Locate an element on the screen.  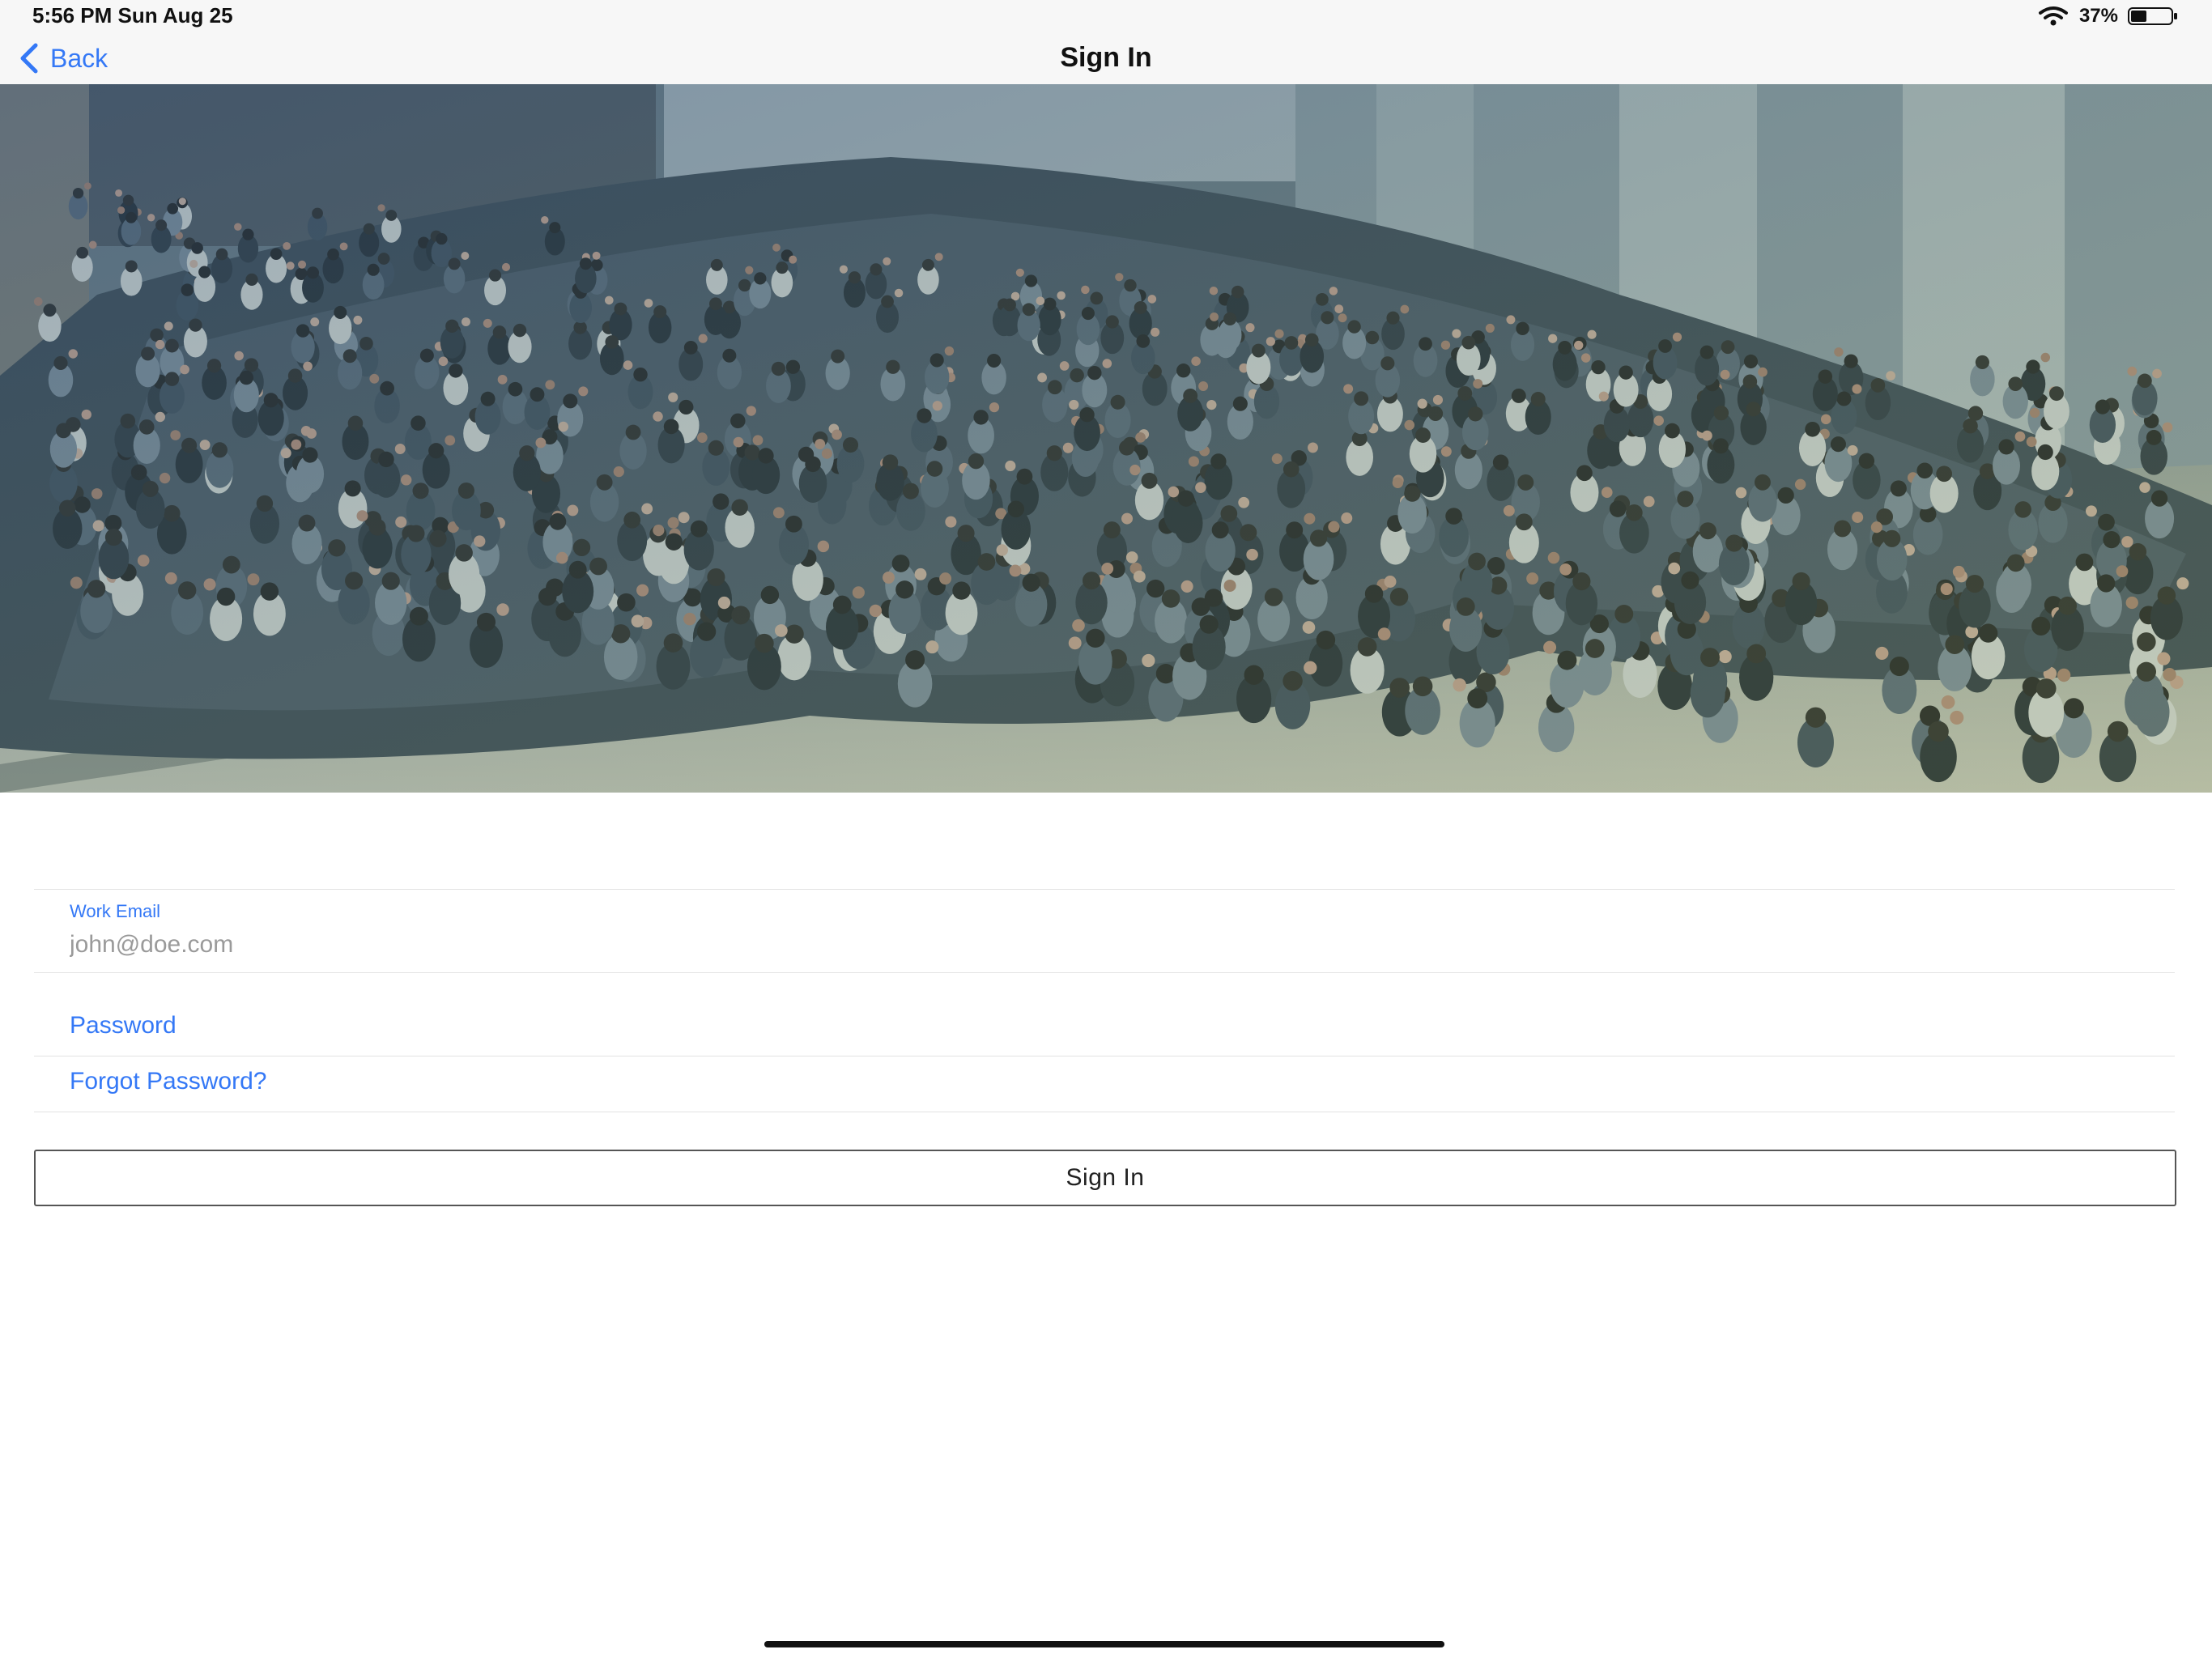
page-title: Sign In is located at coordinates (1106, 57).